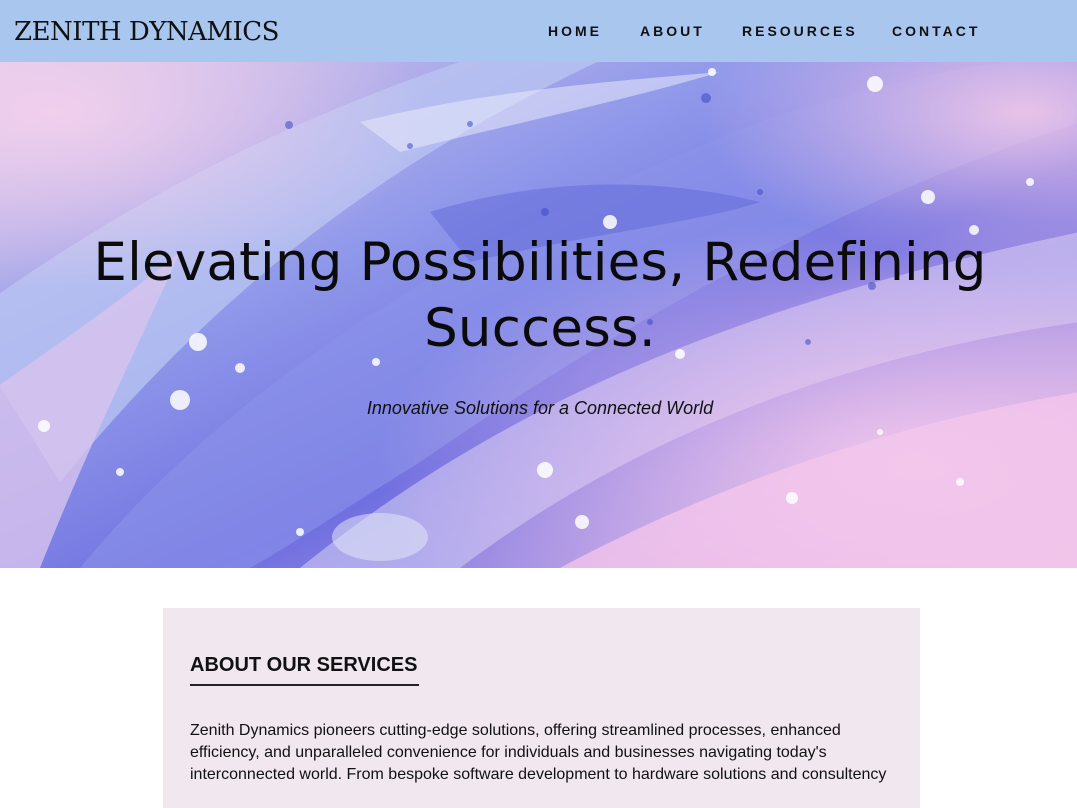 The height and width of the screenshot is (808, 1077). Describe the element at coordinates (936, 31) in the screenshot. I see `nav-item-contact: CONTACT` at that location.